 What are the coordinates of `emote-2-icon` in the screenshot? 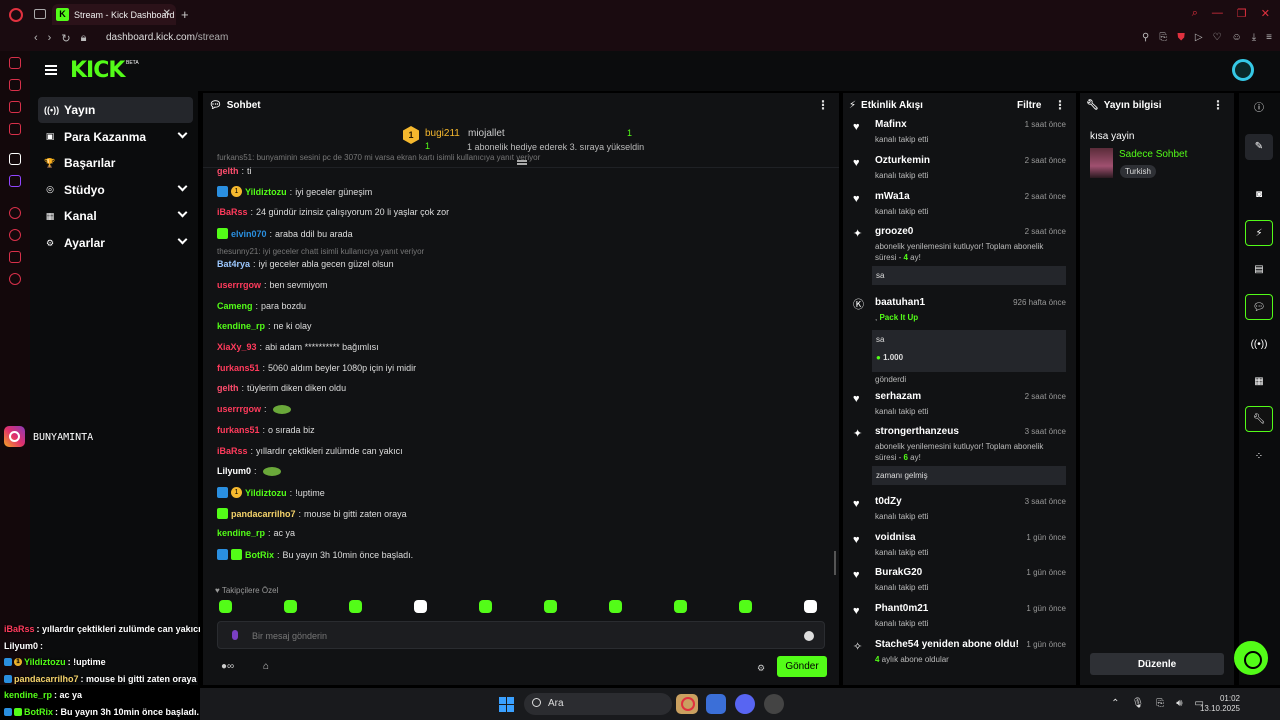 It's located at (355, 606).